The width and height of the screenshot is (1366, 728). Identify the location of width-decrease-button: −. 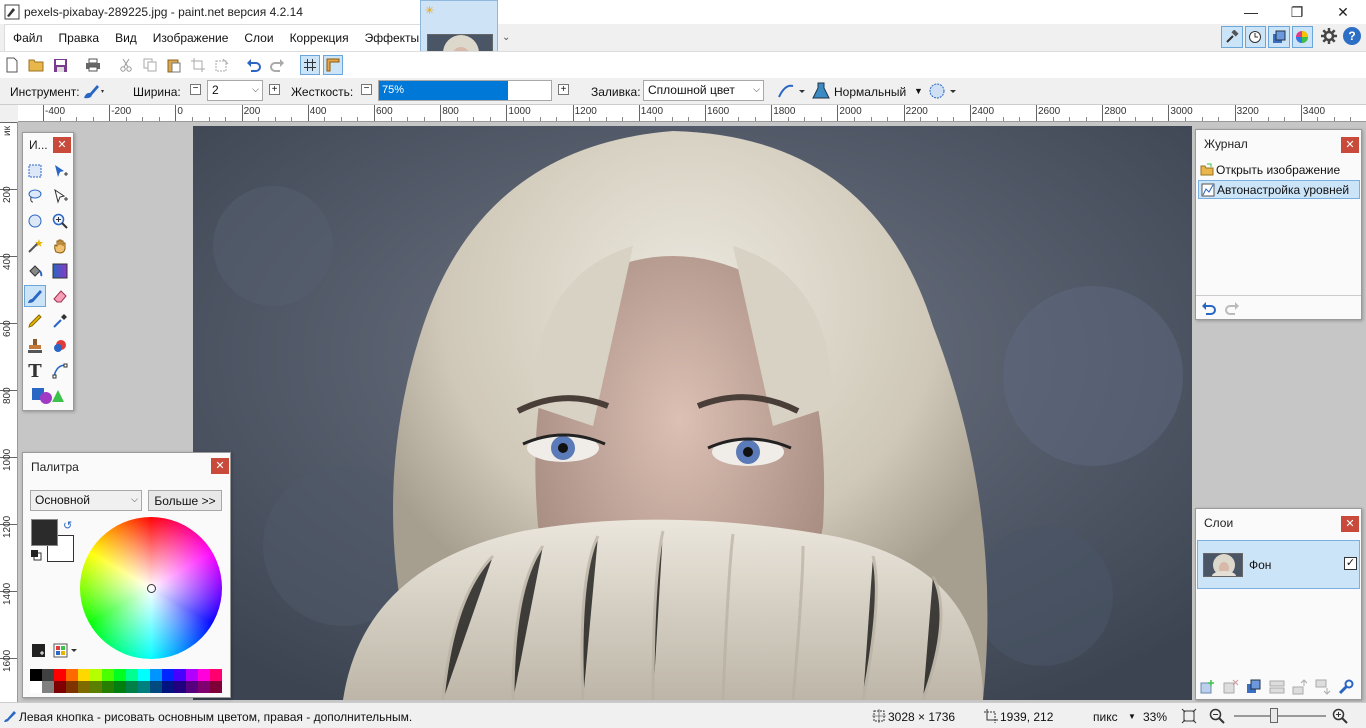
(195, 89).